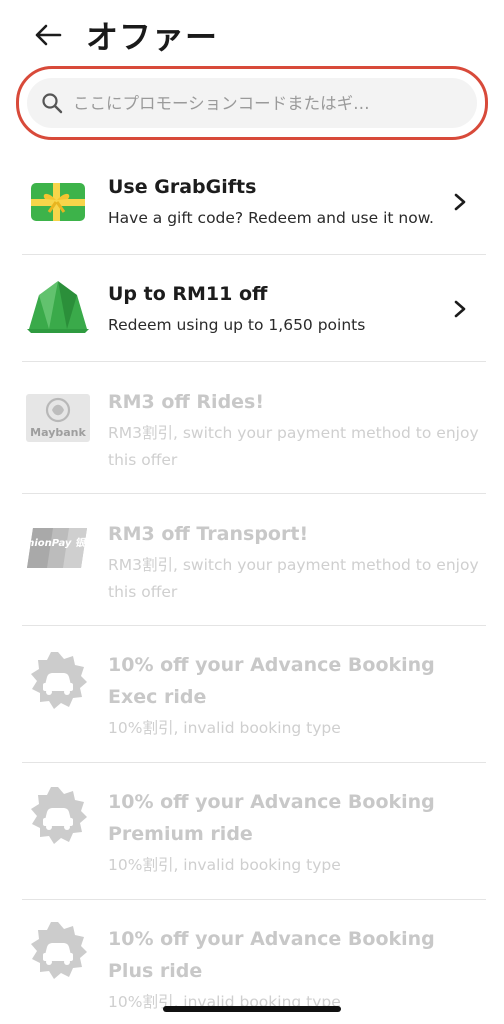 Image resolution: width=504 pixels, height=1024 pixels. I want to click on gift-card-icon, so click(58, 202).